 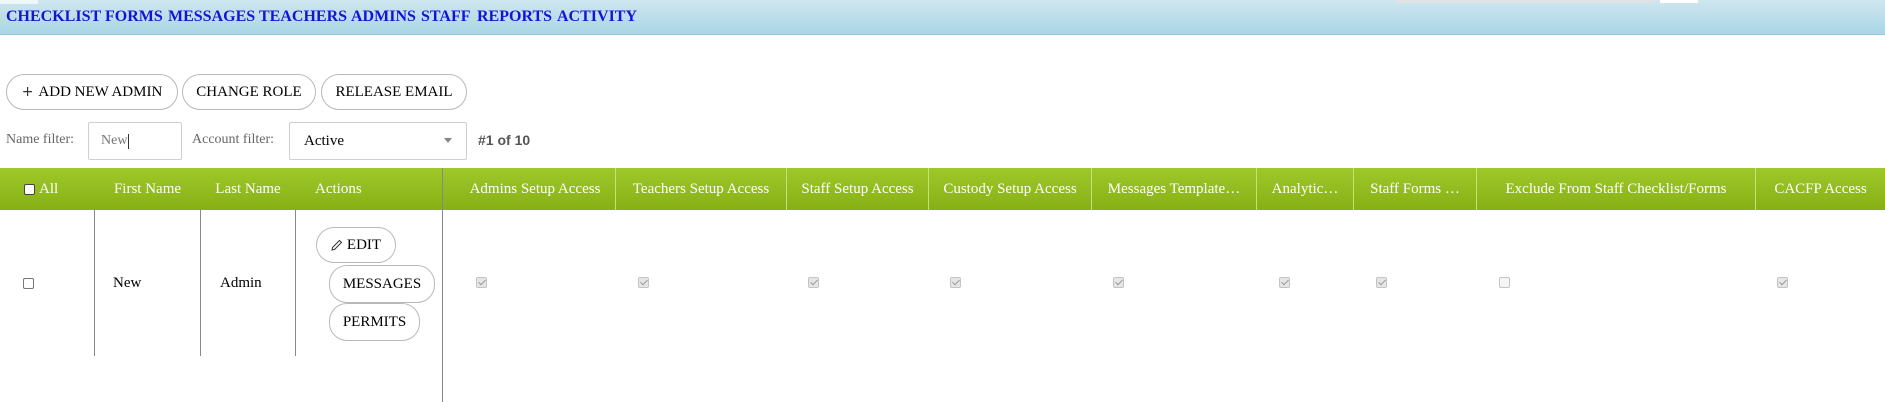 What do you see at coordinates (701, 189) in the screenshot?
I see `header-teachers-setup-access: Teachers Setup Access` at bounding box center [701, 189].